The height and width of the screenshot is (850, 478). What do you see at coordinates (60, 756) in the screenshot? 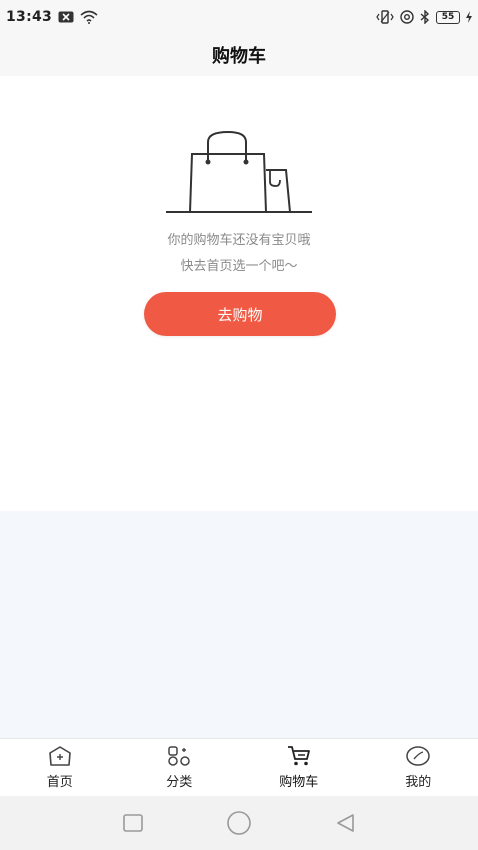
I see `home-icon` at bounding box center [60, 756].